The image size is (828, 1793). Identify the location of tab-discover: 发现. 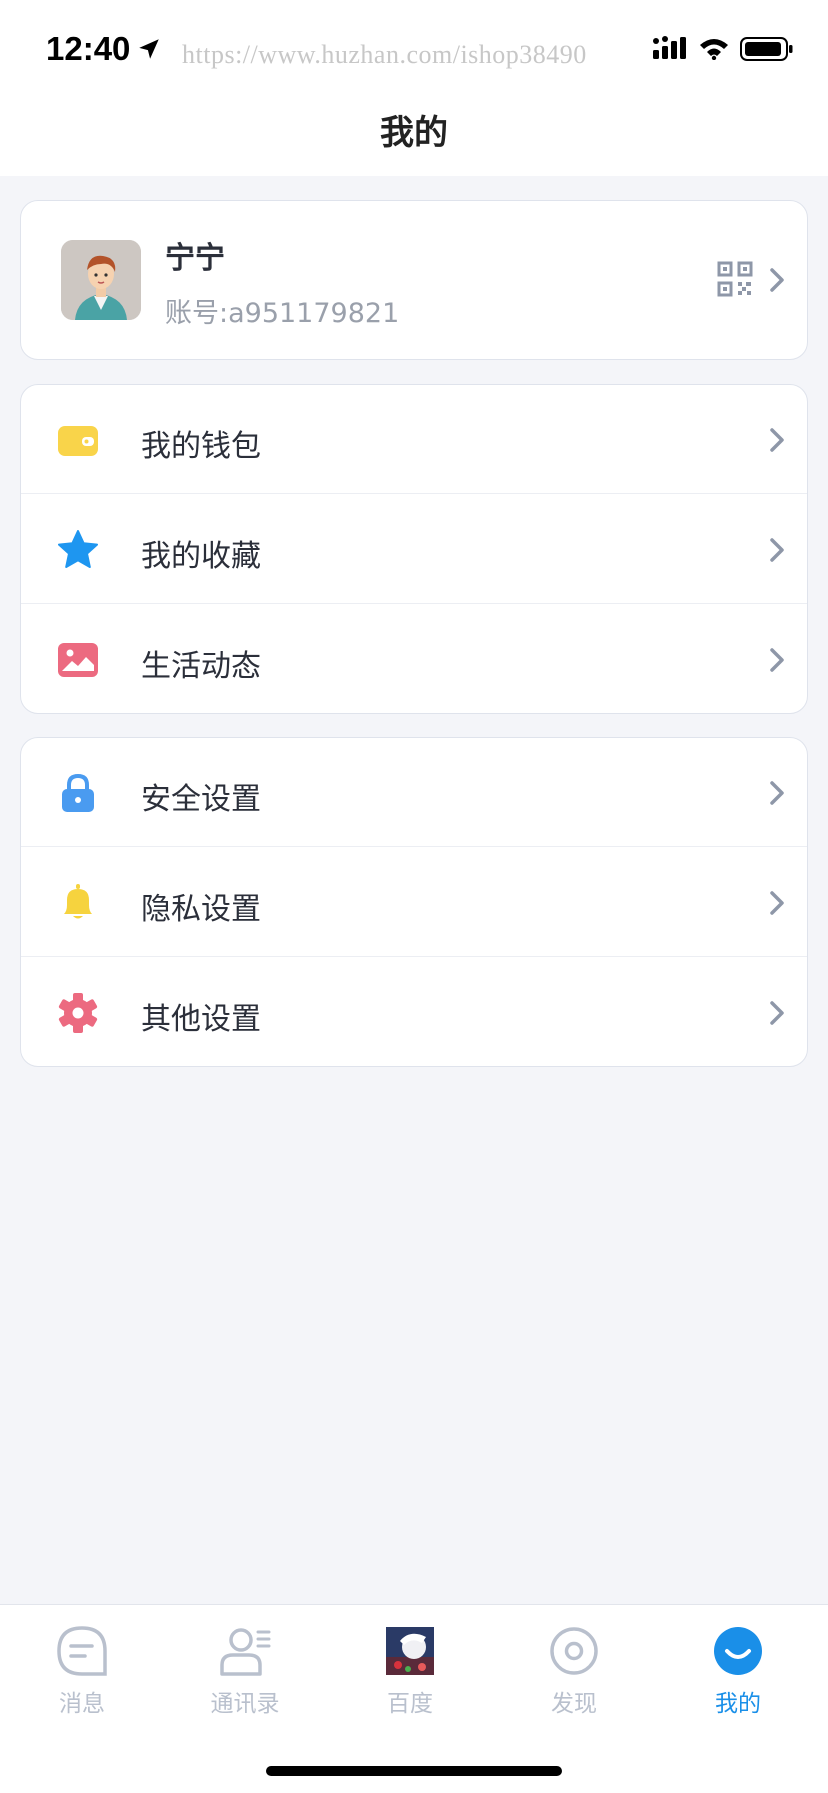
(574, 1671).